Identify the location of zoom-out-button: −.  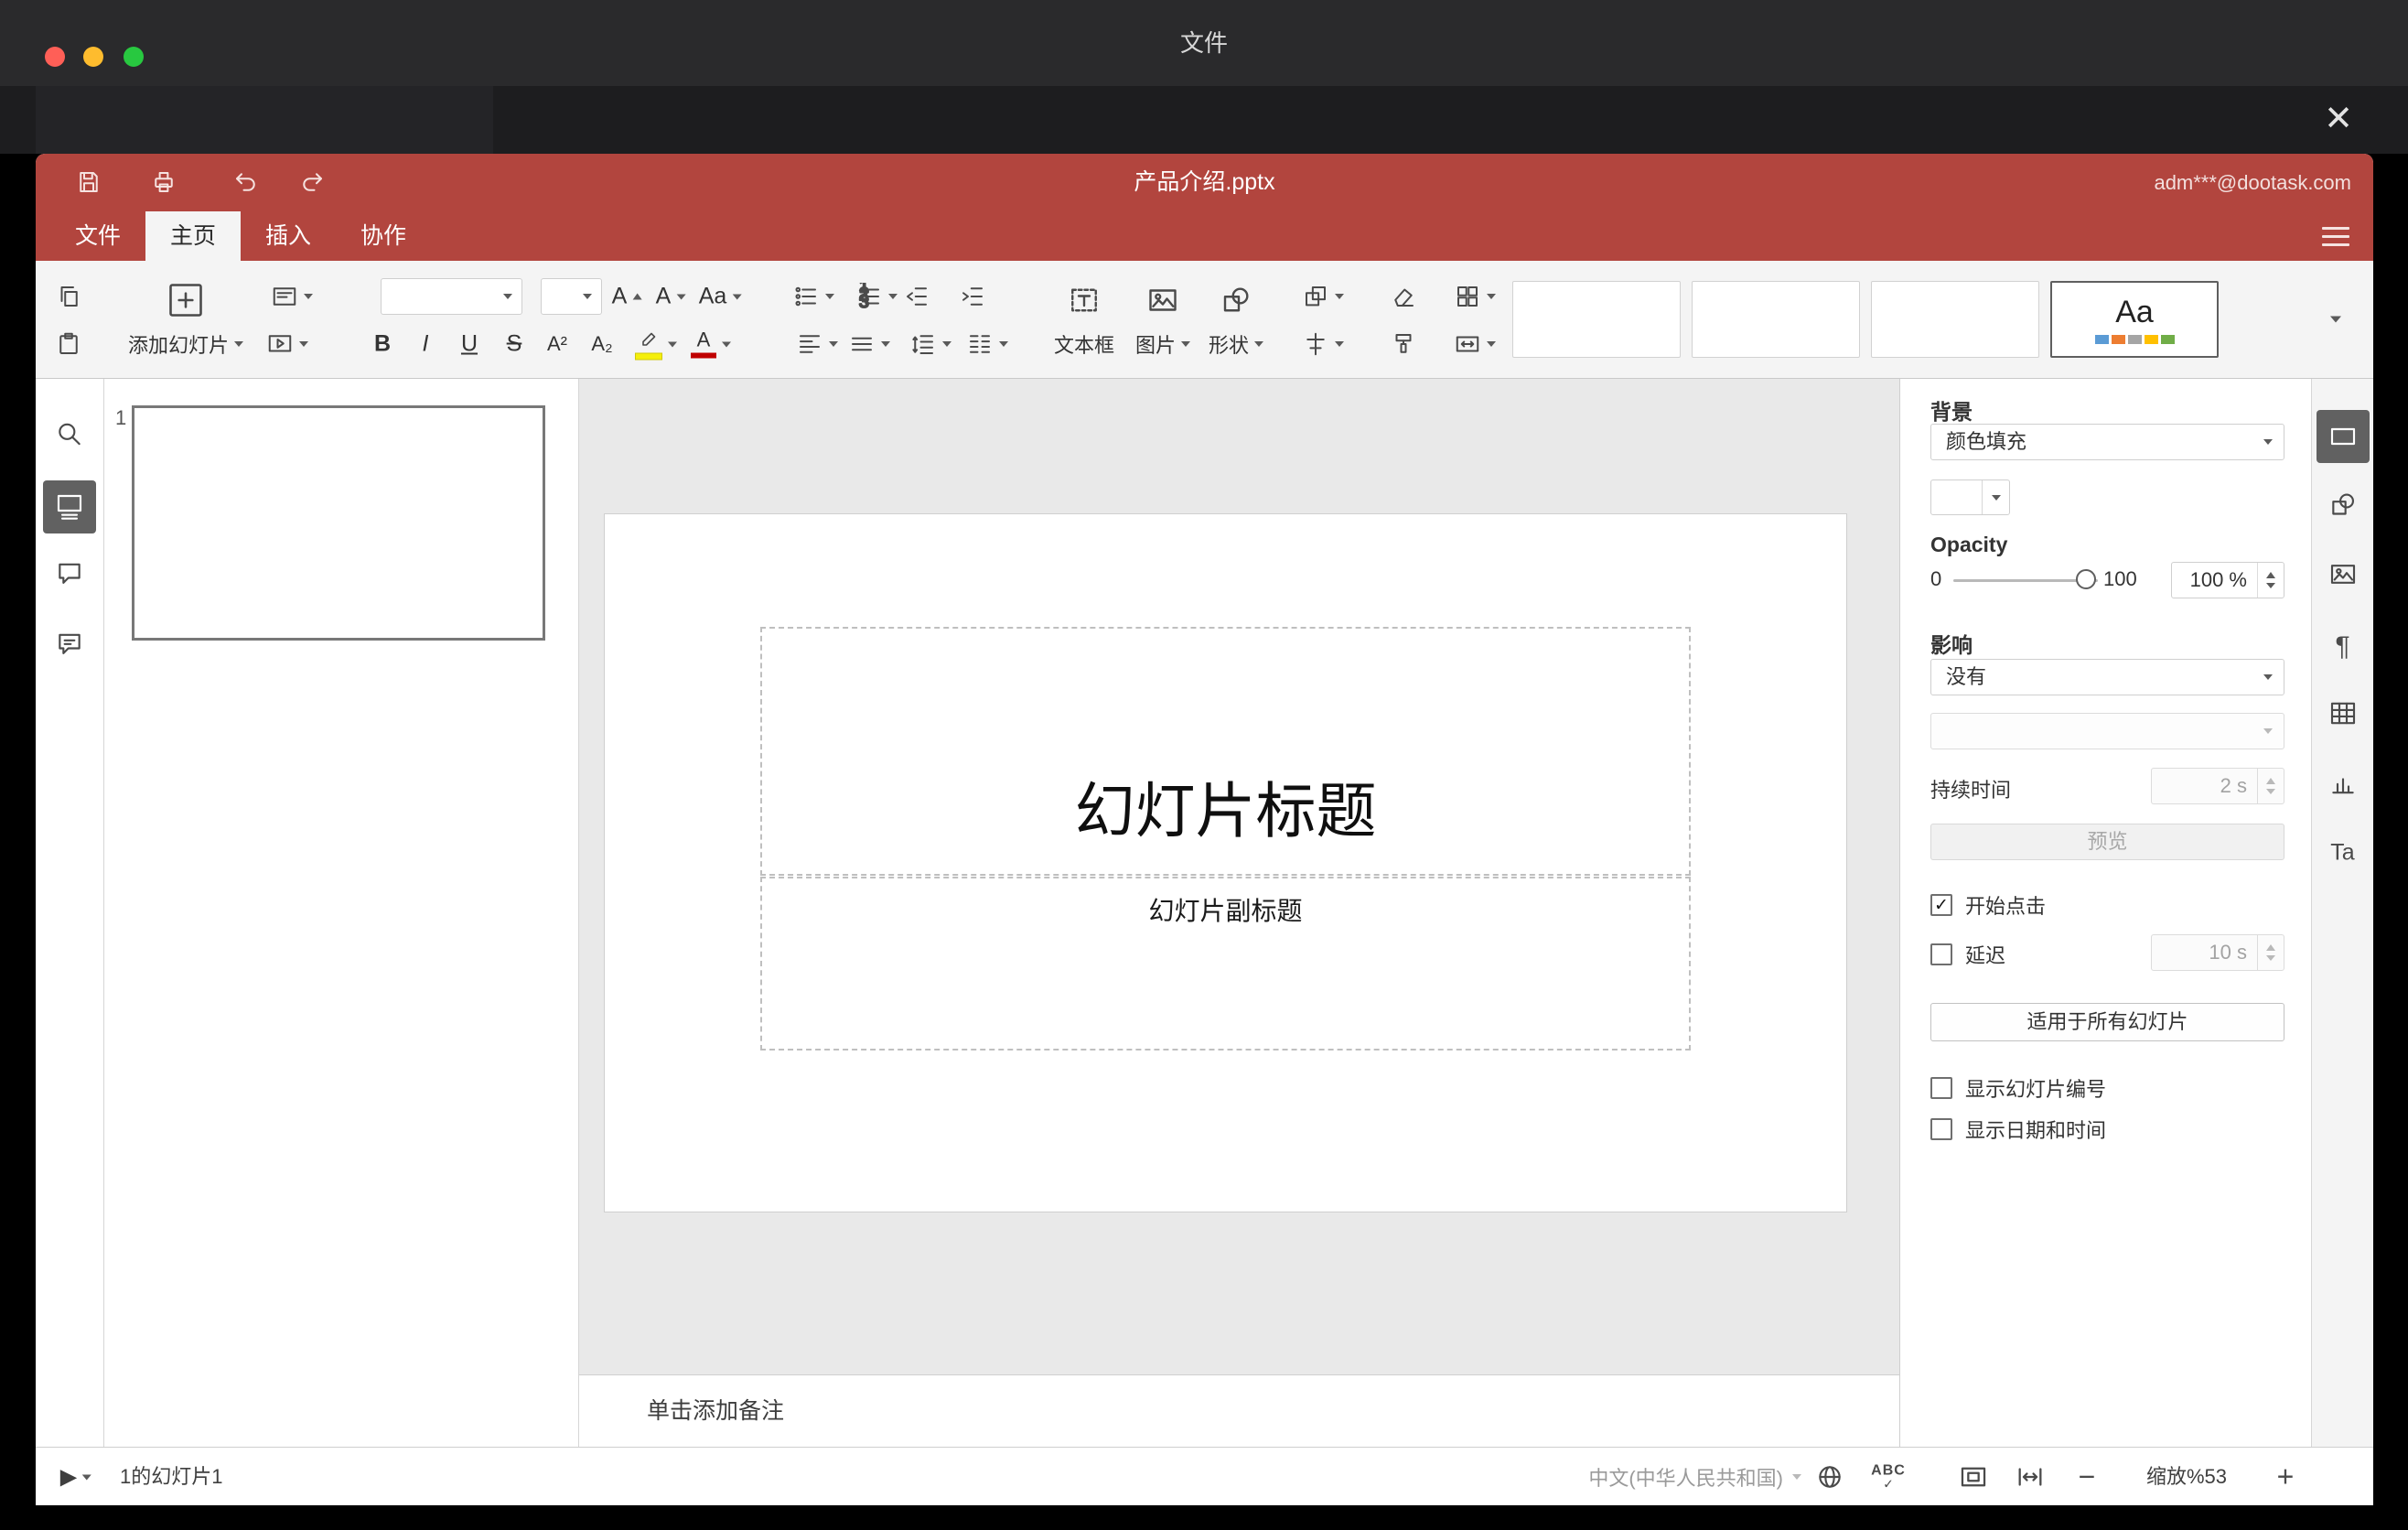
(2087, 1477).